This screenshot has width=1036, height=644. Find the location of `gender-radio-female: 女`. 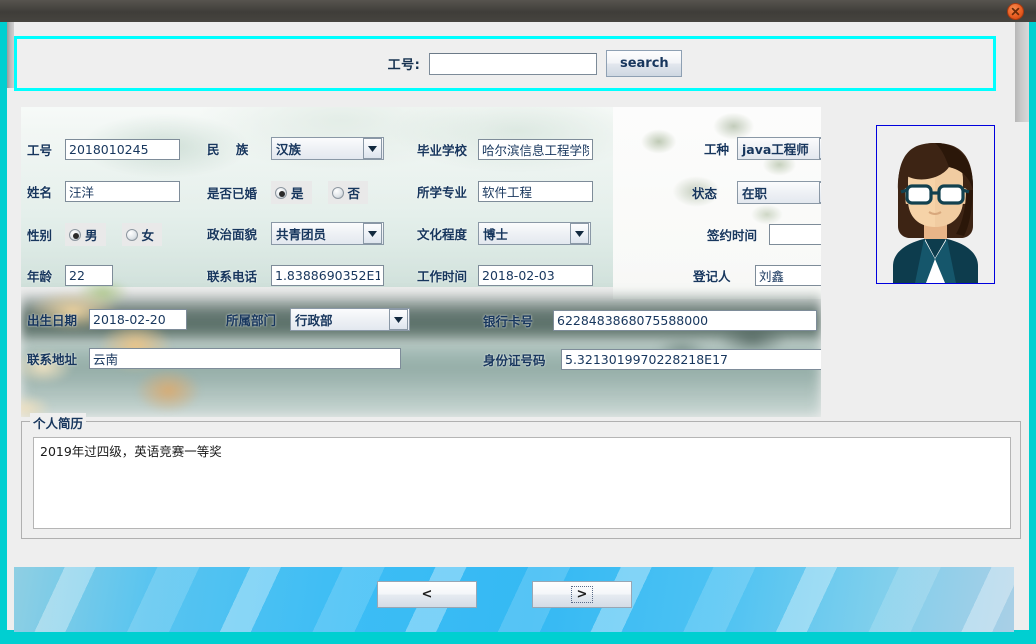

gender-radio-female: 女 is located at coordinates (142, 234).